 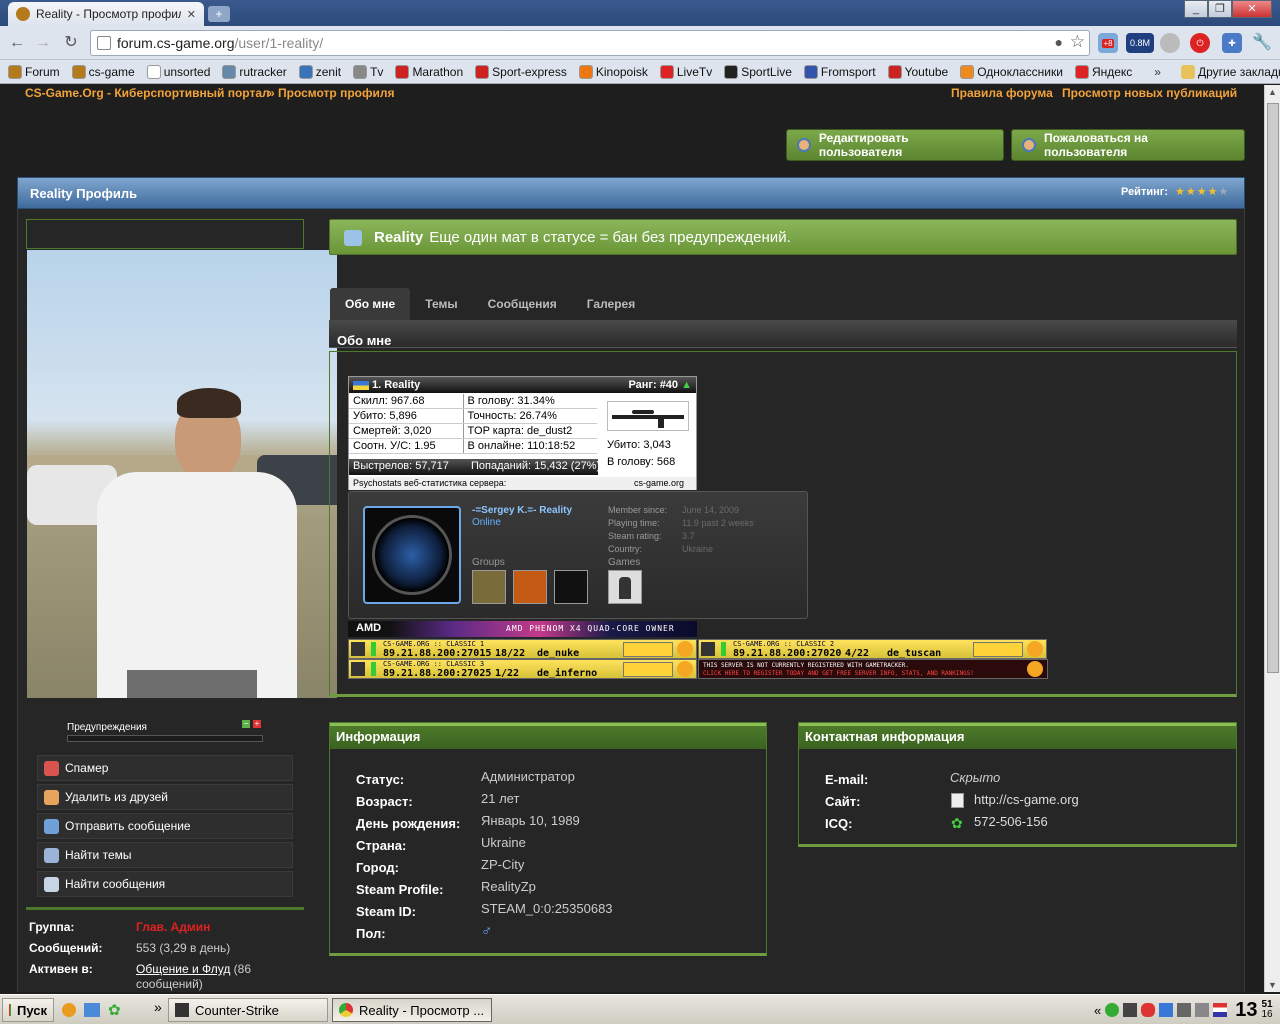 What do you see at coordinates (191, 14) in the screenshot?
I see `close-tab-icon: ✕` at bounding box center [191, 14].